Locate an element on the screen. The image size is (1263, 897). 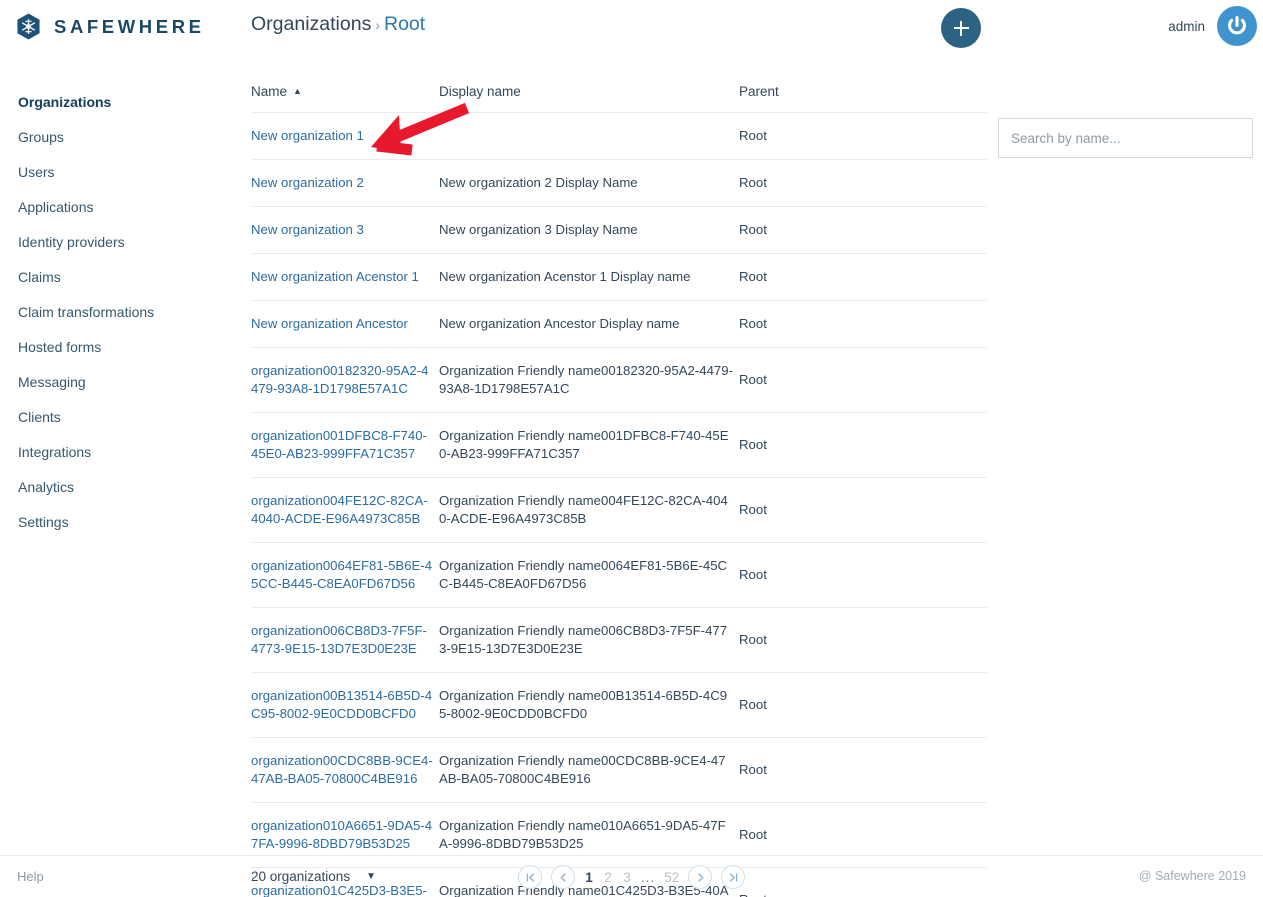
sidebar-item-analytics: Analytics is located at coordinates (115, 487).